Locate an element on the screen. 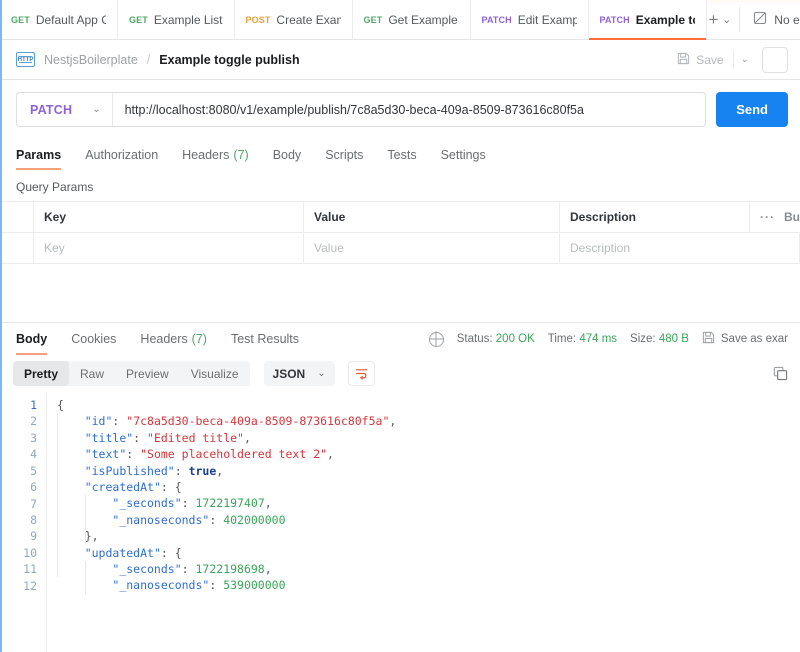 The image size is (800, 652). response-view-mode-group: Pretty Raw Preview Visualize is located at coordinates (131, 374).